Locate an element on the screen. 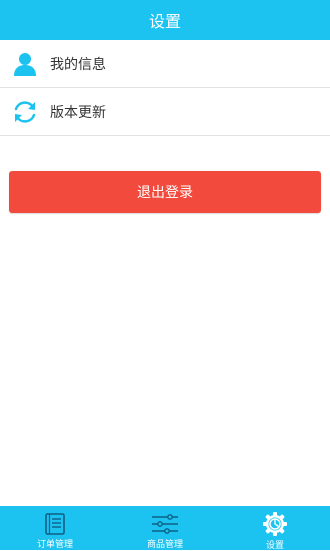 Image resolution: width=330 pixels, height=551 pixels. logout-button: 退出登录 is located at coordinates (165, 192).